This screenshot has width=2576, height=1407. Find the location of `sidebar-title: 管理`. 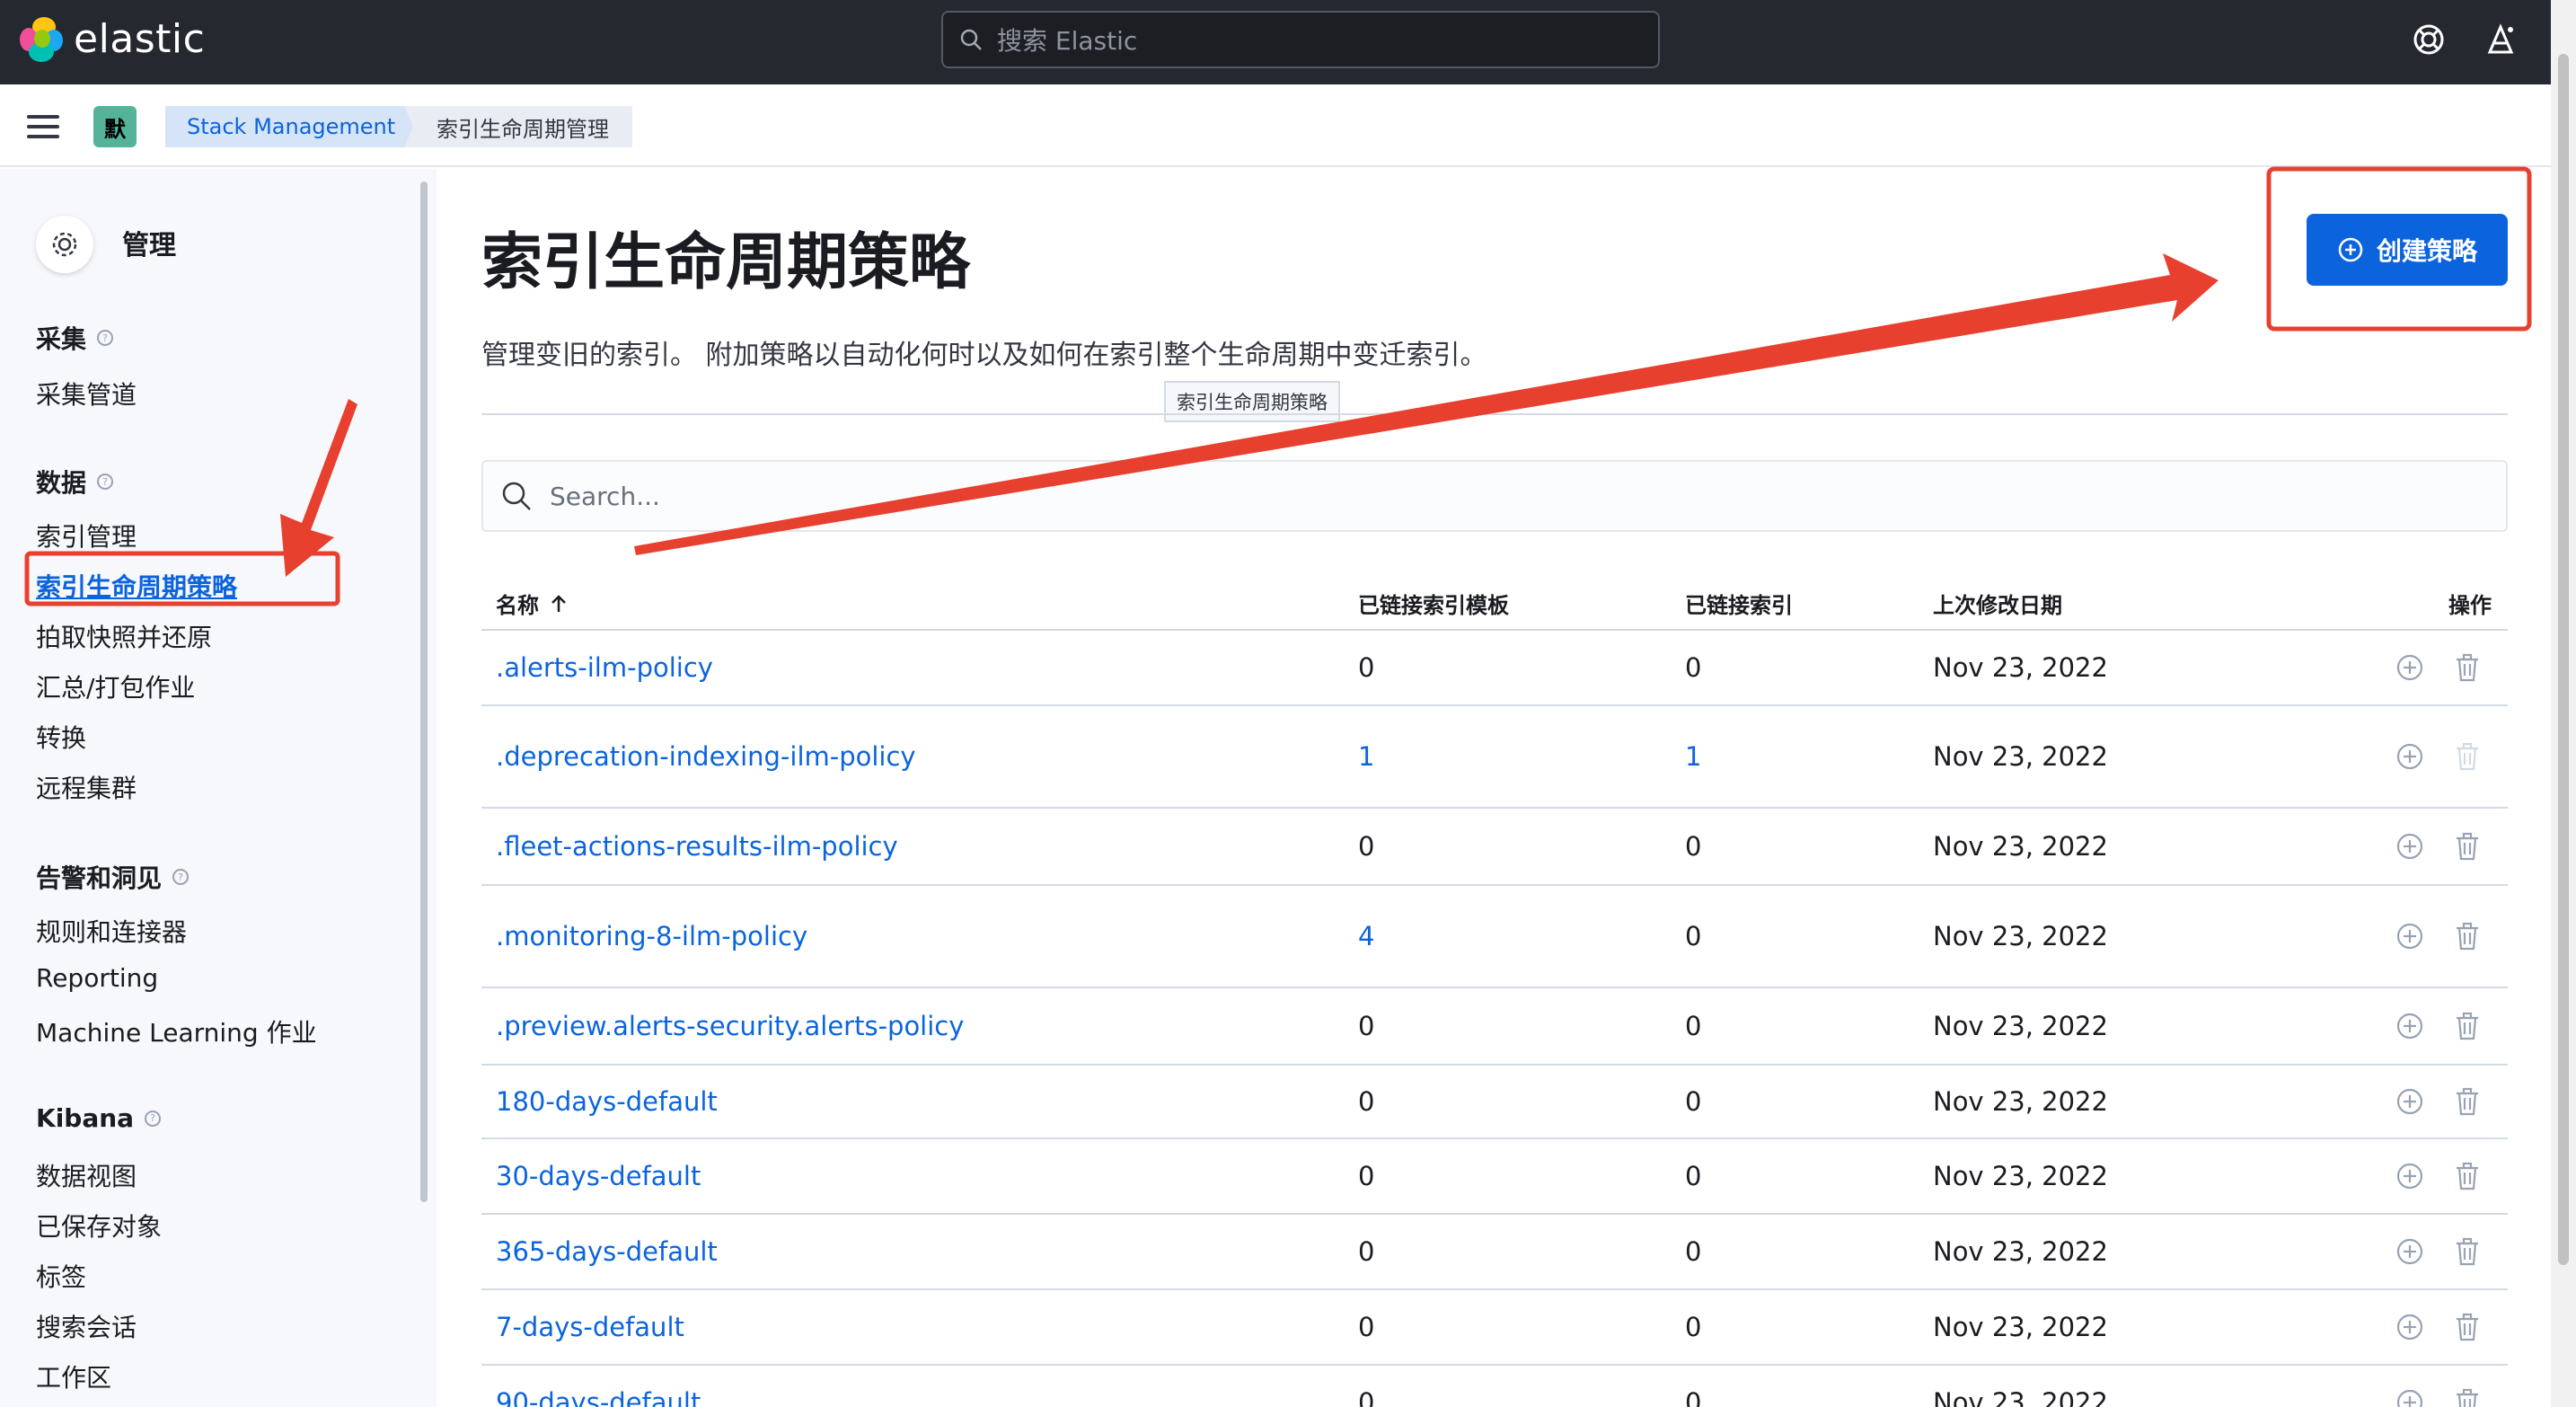

sidebar-title: 管理 is located at coordinates (149, 246).